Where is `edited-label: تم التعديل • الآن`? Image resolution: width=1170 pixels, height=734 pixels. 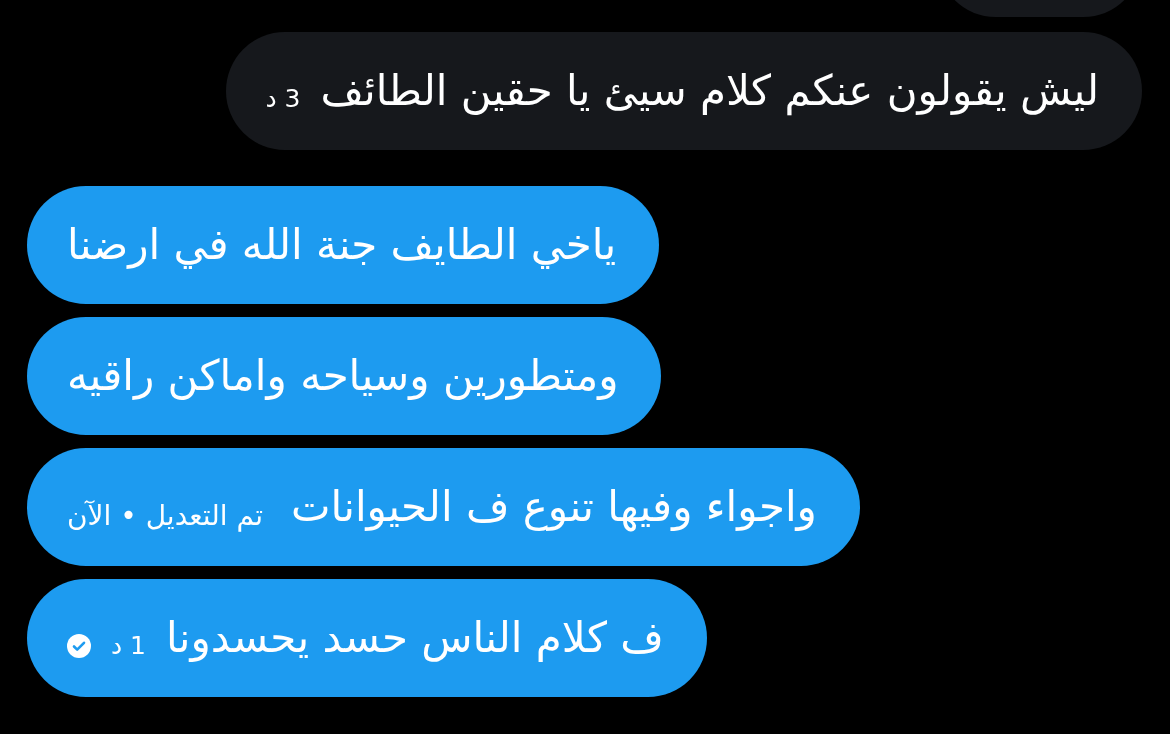
edited-label: تم التعديل • الآن is located at coordinates (165, 516).